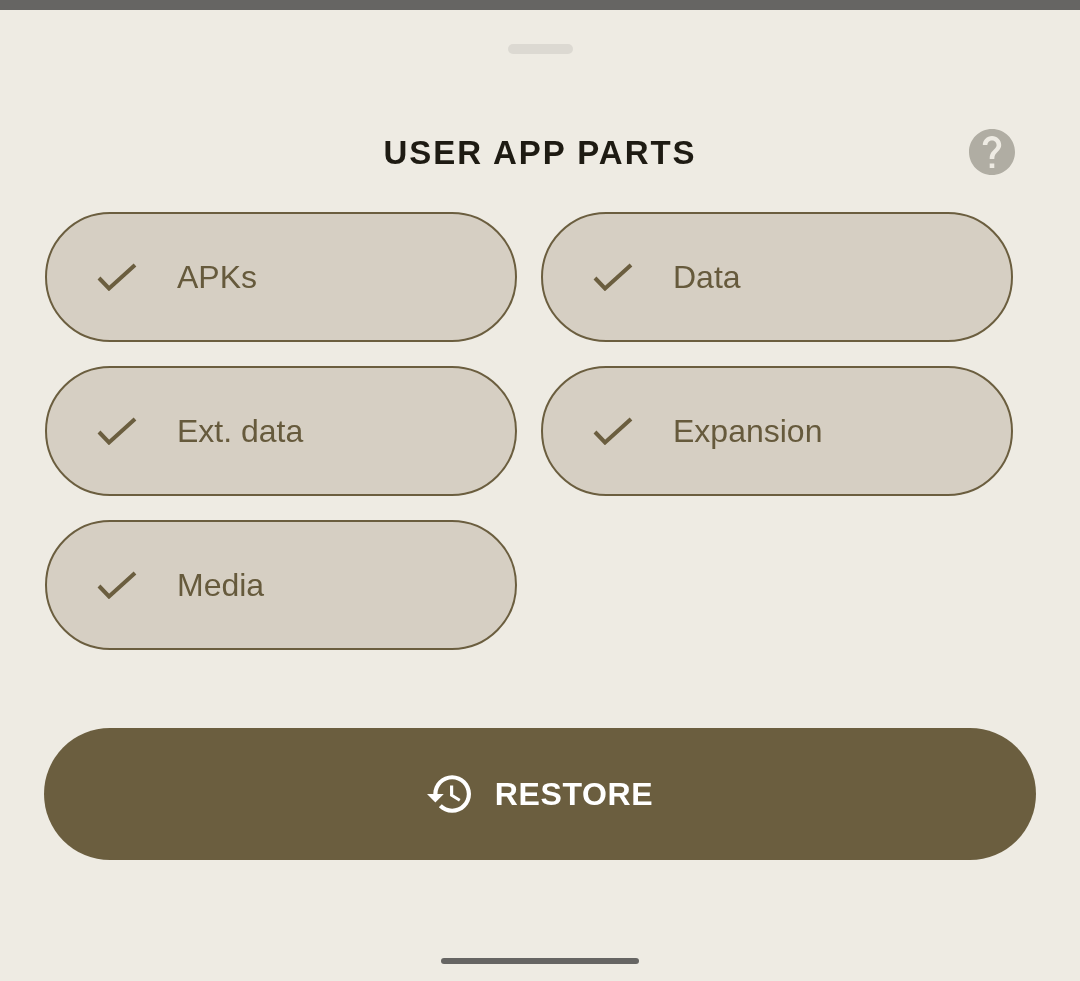 The height and width of the screenshot is (981, 1080). I want to click on part-chip: Media, so click(281, 585).